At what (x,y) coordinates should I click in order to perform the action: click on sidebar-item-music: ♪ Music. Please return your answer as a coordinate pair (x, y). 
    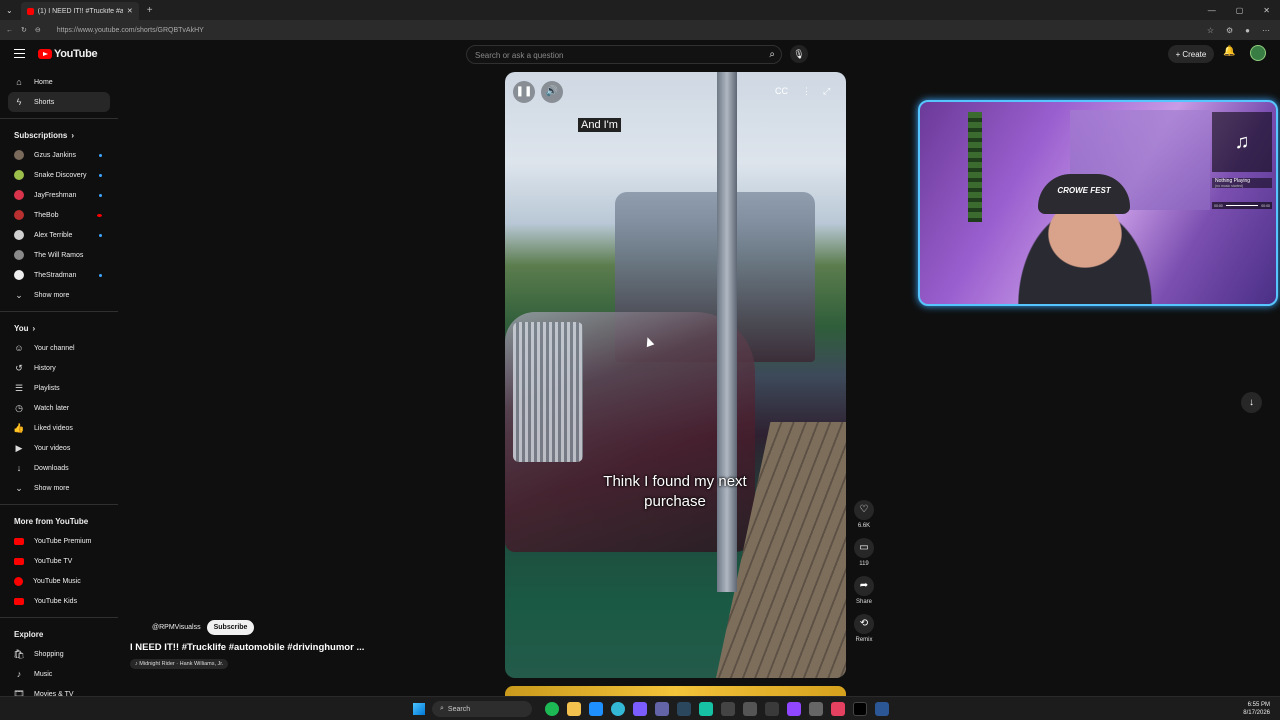
    Looking at the image, I should click on (59, 674).